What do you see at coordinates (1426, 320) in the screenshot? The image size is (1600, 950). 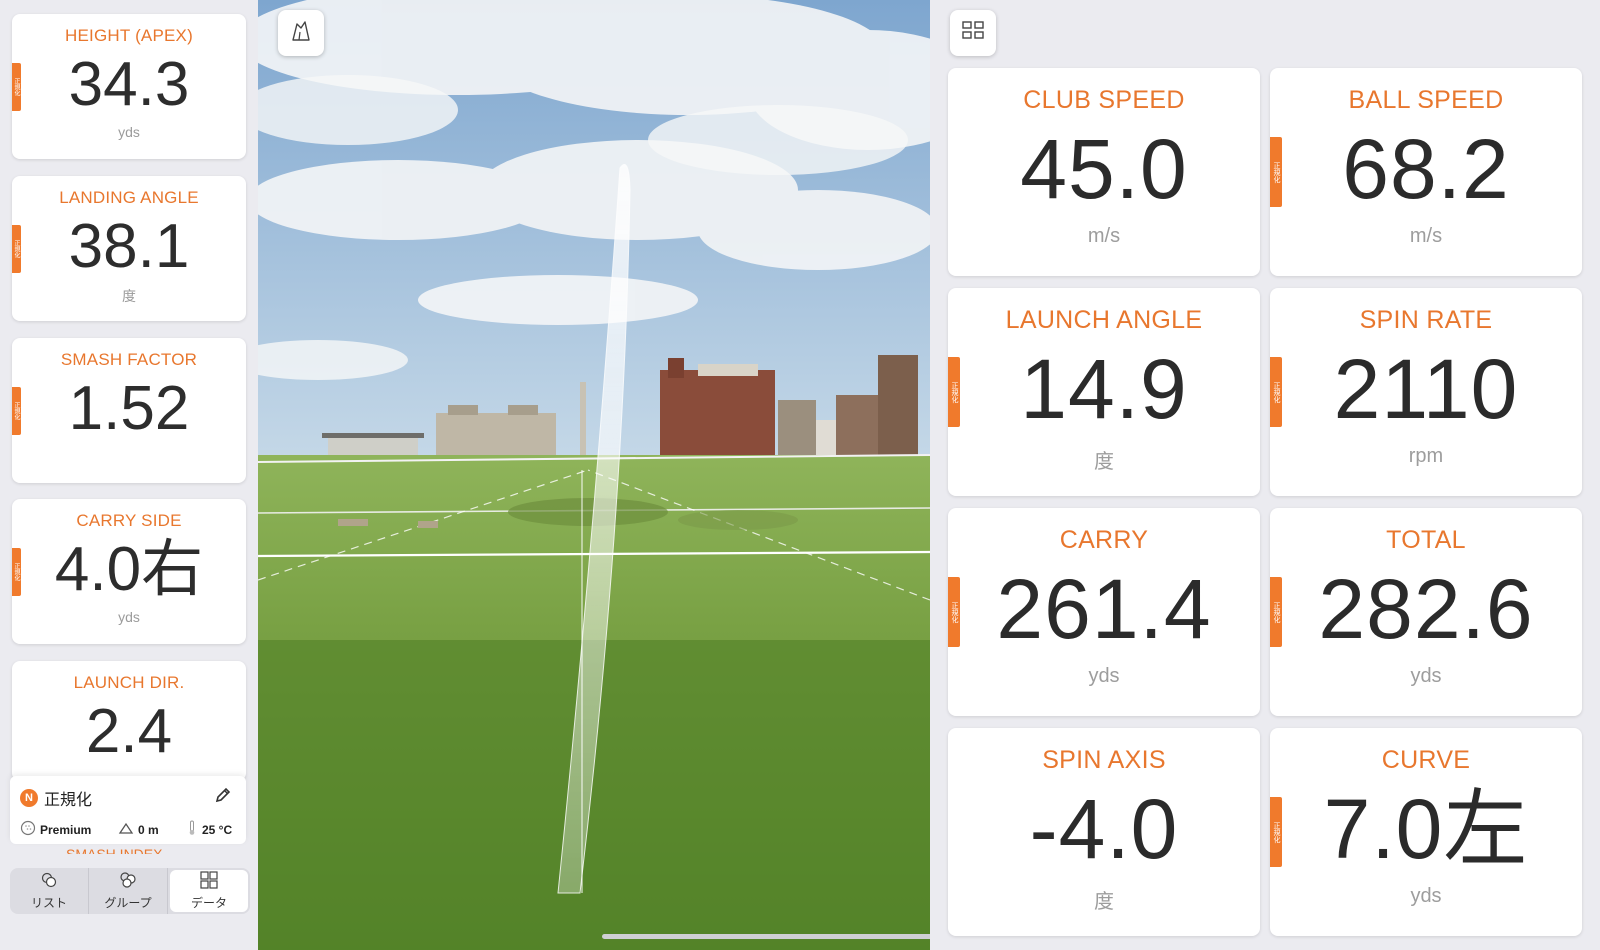 I see `metric-label: SPIN RATE` at bounding box center [1426, 320].